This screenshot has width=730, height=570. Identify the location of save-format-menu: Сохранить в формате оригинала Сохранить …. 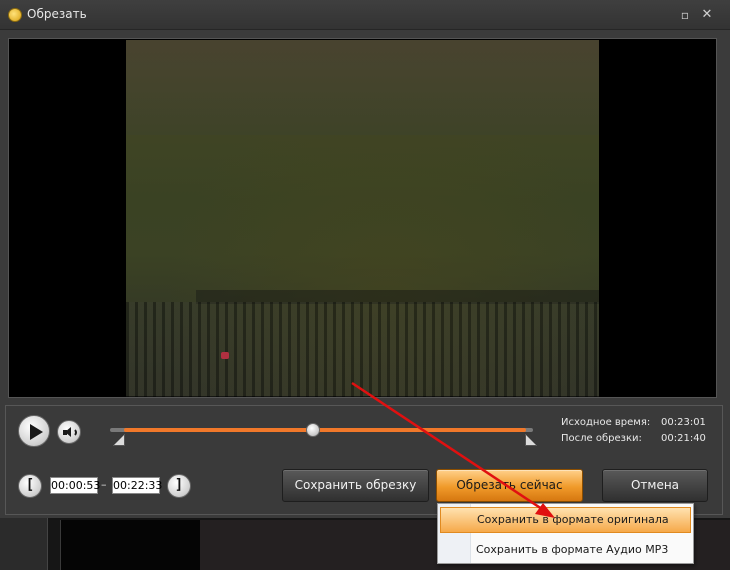
(565, 533).